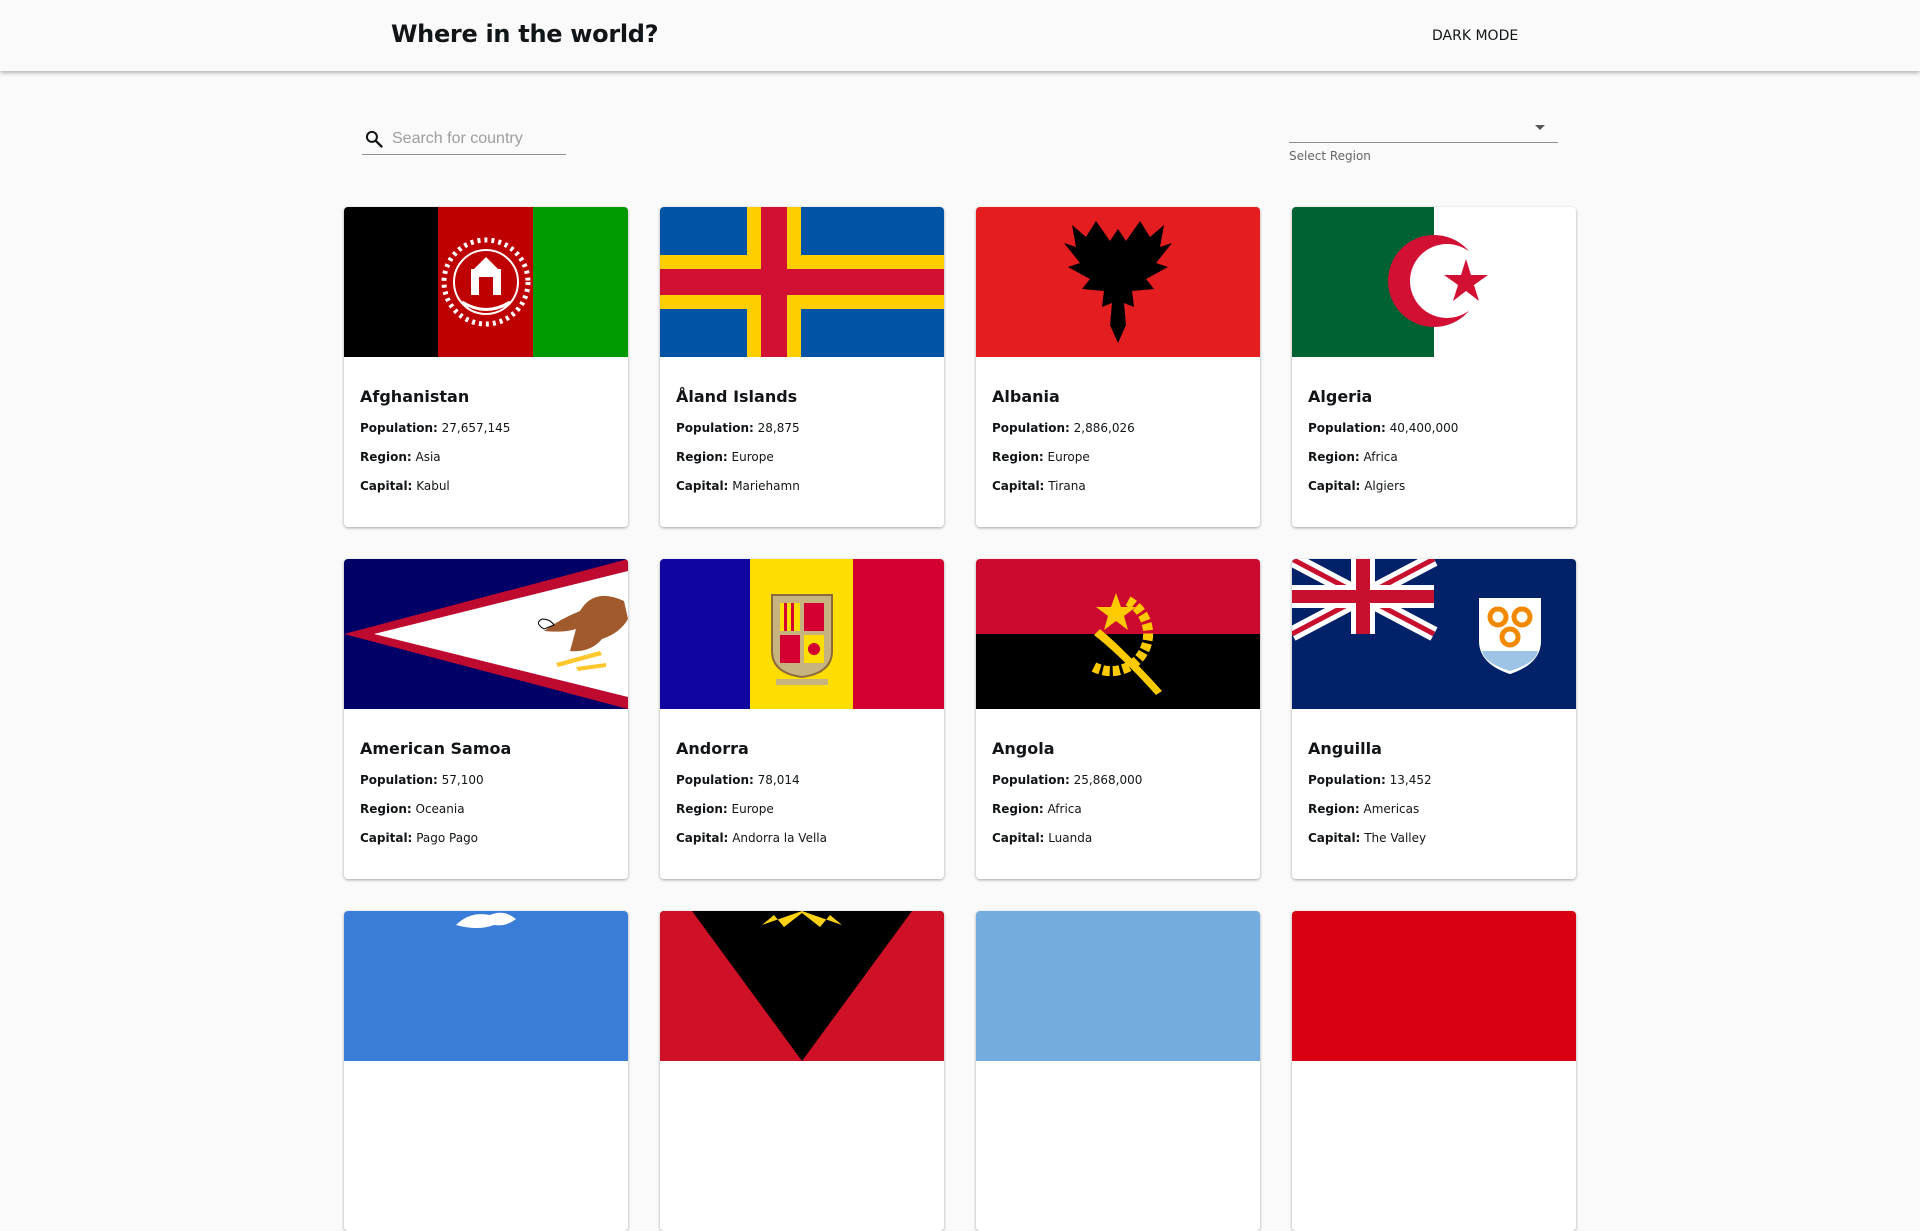  I want to click on population-value: 28,875, so click(778, 428).